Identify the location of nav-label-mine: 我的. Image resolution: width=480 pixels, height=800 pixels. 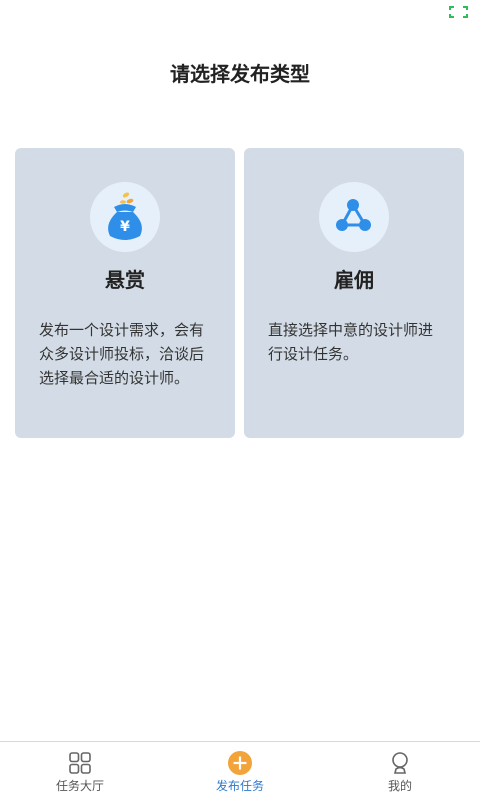
(399, 786).